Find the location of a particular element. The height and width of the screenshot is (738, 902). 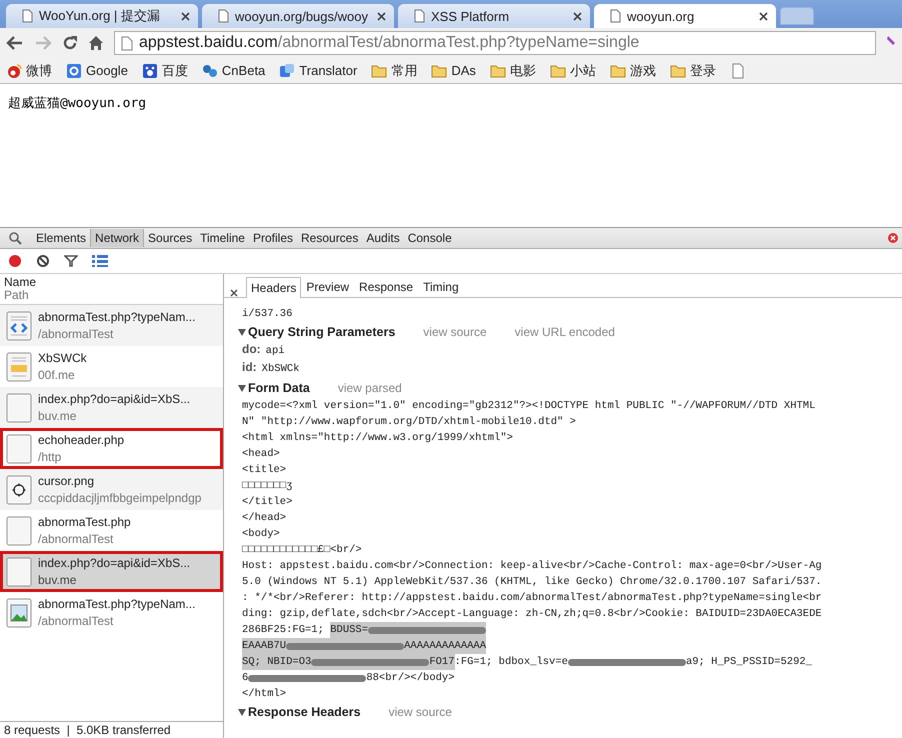

panel-tab: Audits is located at coordinates (383, 238).